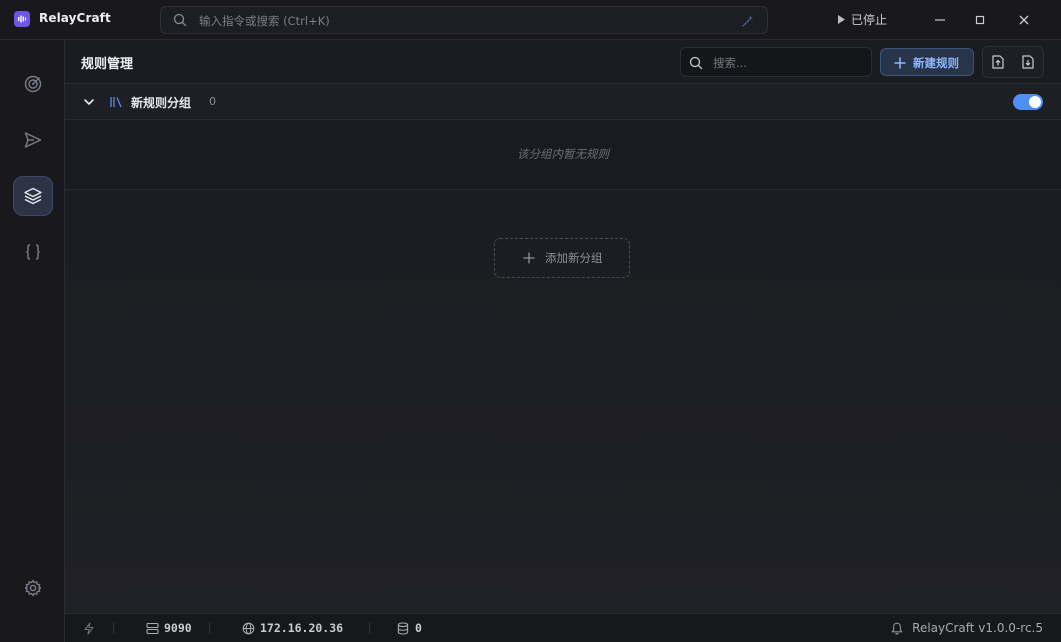 The width and height of the screenshot is (1061, 642). I want to click on connections-value: 0, so click(418, 628).